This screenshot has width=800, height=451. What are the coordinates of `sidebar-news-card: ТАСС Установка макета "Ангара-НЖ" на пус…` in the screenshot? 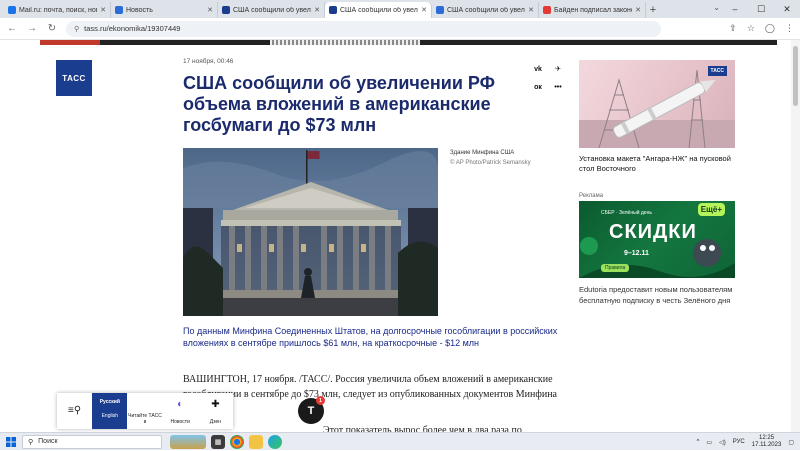 It's located at (657, 119).